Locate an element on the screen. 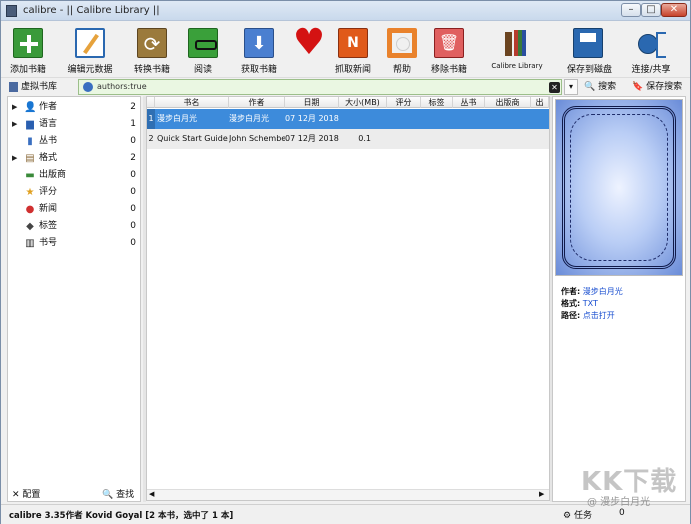 The height and width of the screenshot is (524, 691). detail-format-key: 格式: is located at coordinates (571, 303).